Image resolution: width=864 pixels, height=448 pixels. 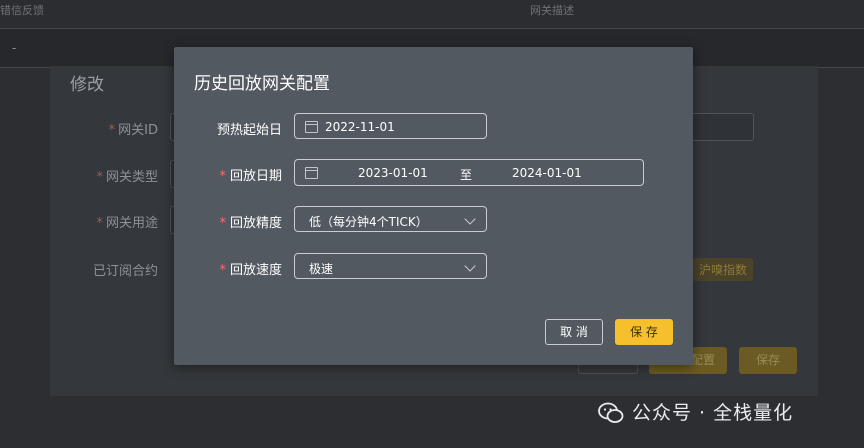 I want to click on replay-speed-value: 极速, so click(x=321, y=269).